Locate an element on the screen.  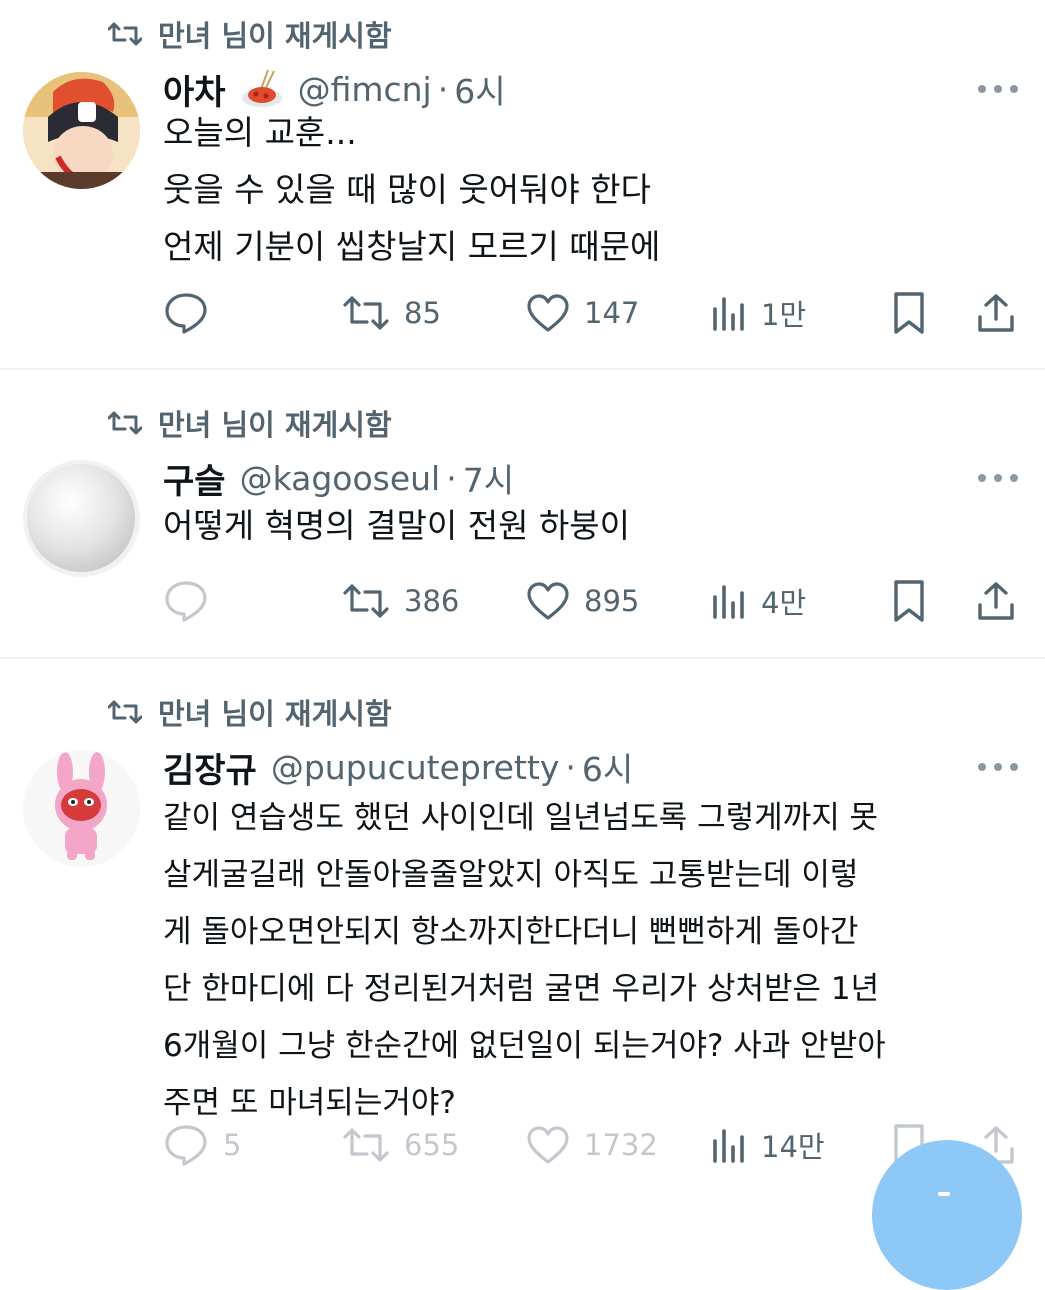
handle: @pupucutepretty is located at coordinates (415, 767).